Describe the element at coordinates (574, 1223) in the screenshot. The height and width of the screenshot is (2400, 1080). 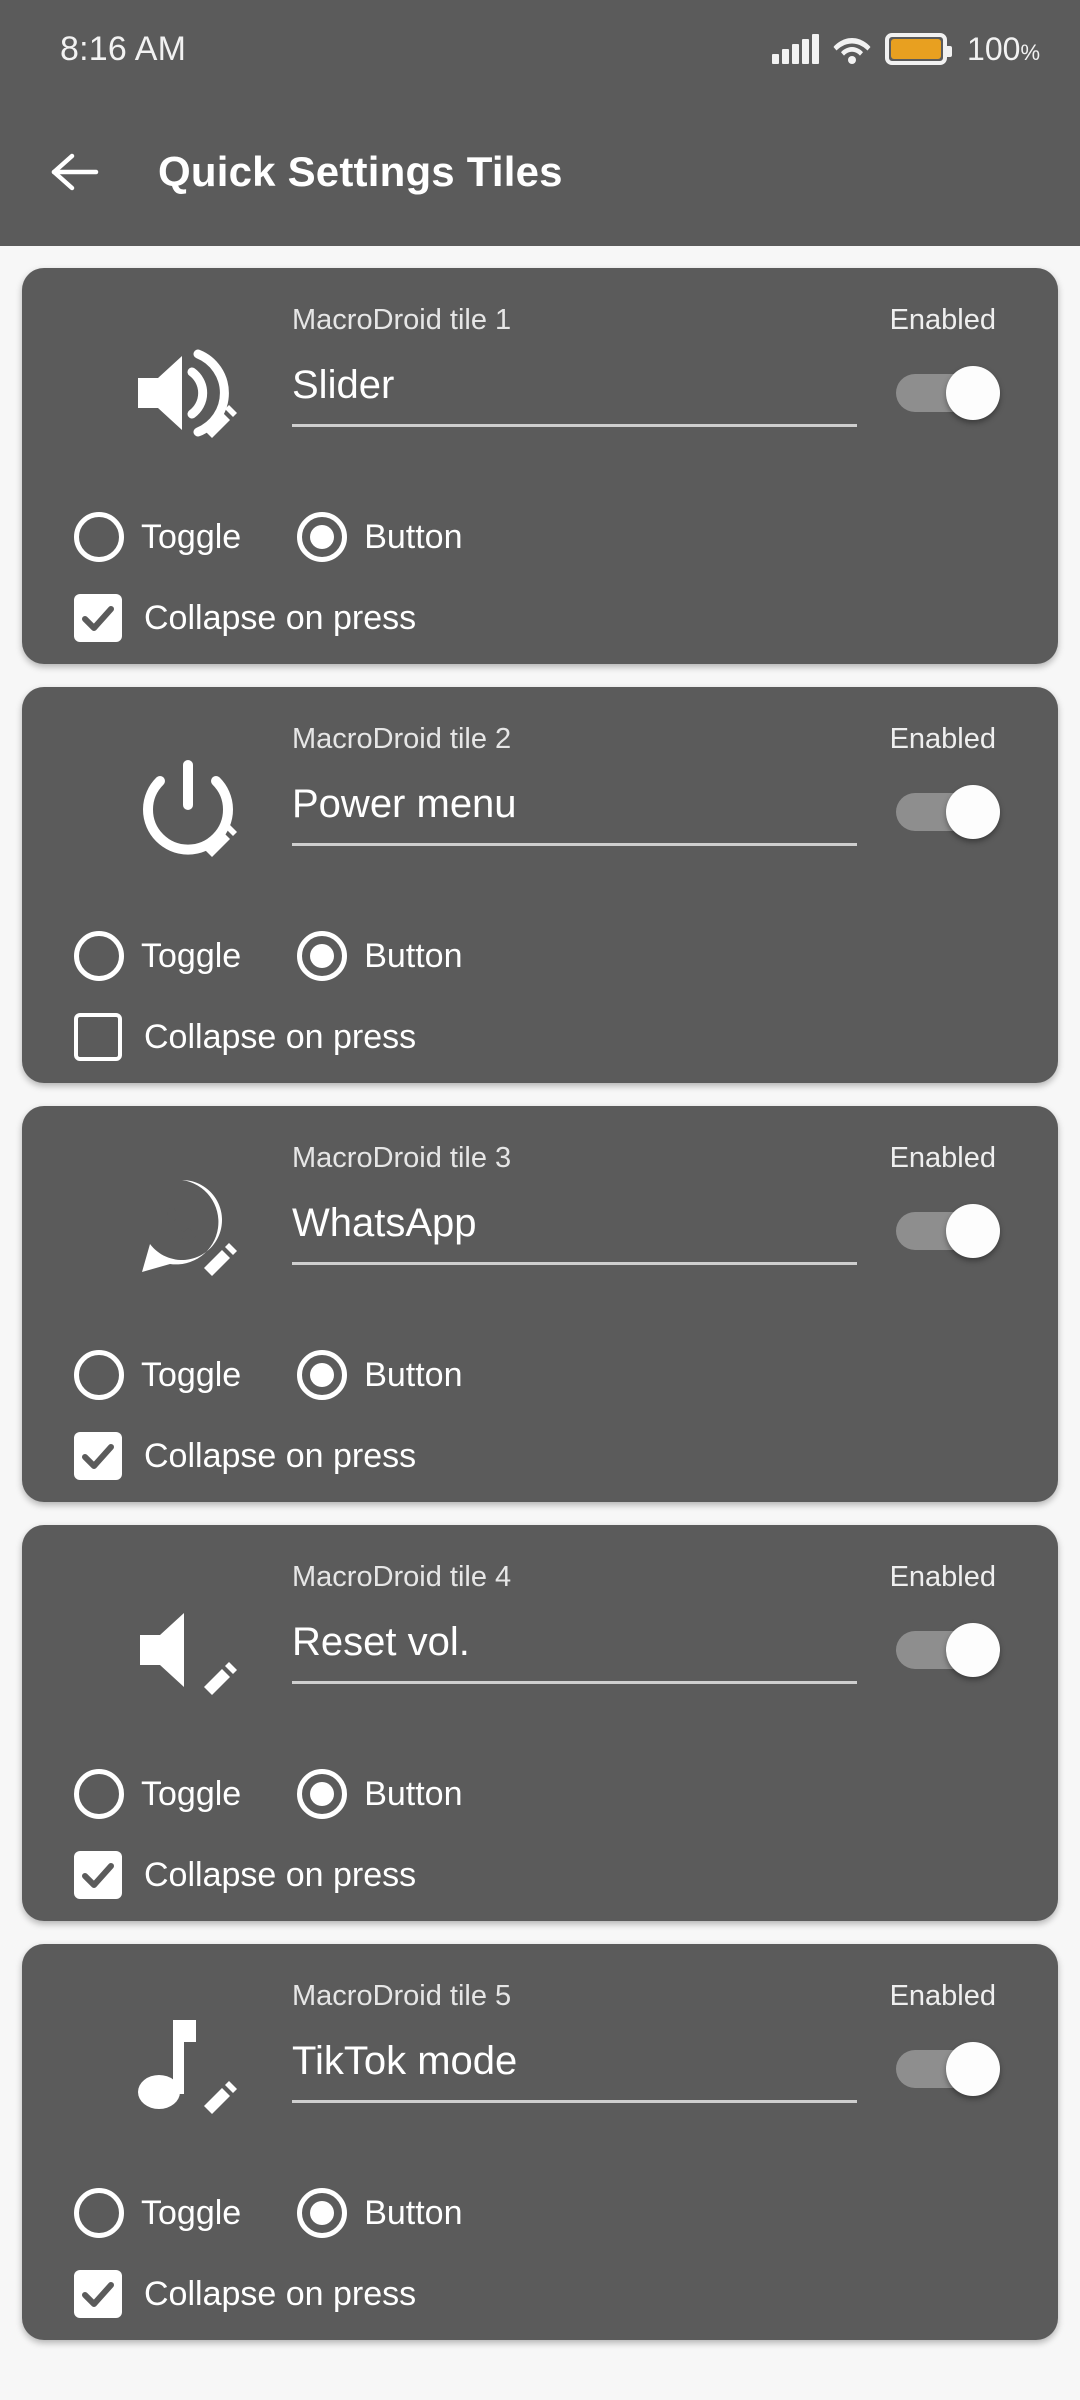
I see `tile-name-value: WhatsApp` at that location.